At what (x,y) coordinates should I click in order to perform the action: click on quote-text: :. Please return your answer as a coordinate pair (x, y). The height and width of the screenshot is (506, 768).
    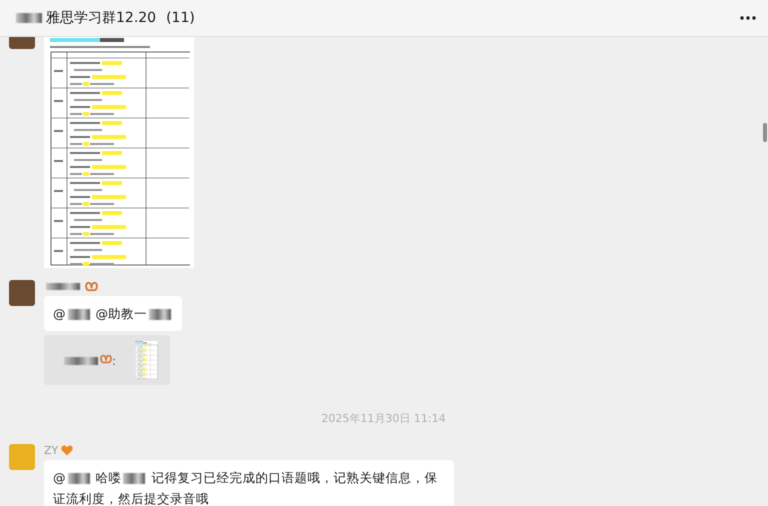
    Looking at the image, I should click on (89, 360).